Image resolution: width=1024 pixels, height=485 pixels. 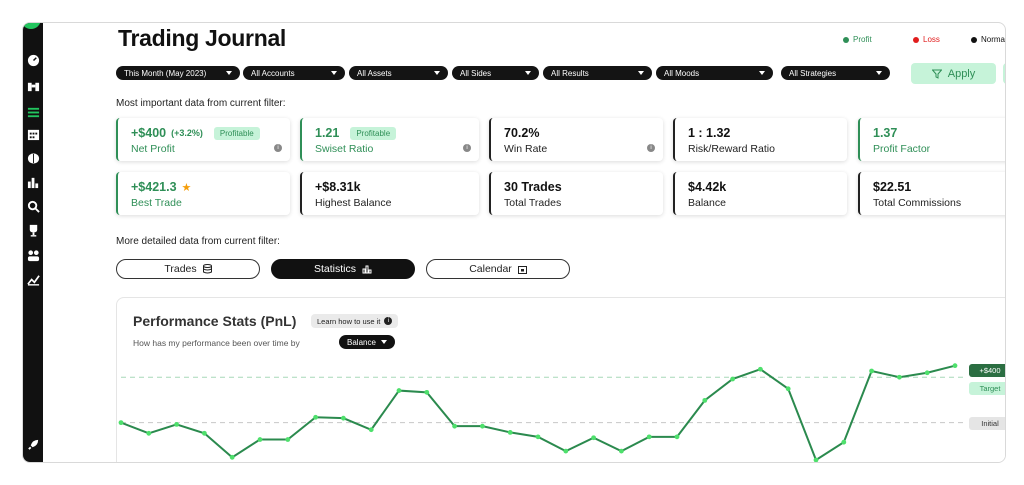 What do you see at coordinates (338, 187) in the screenshot?
I see `stat-value: +$8.31k` at bounding box center [338, 187].